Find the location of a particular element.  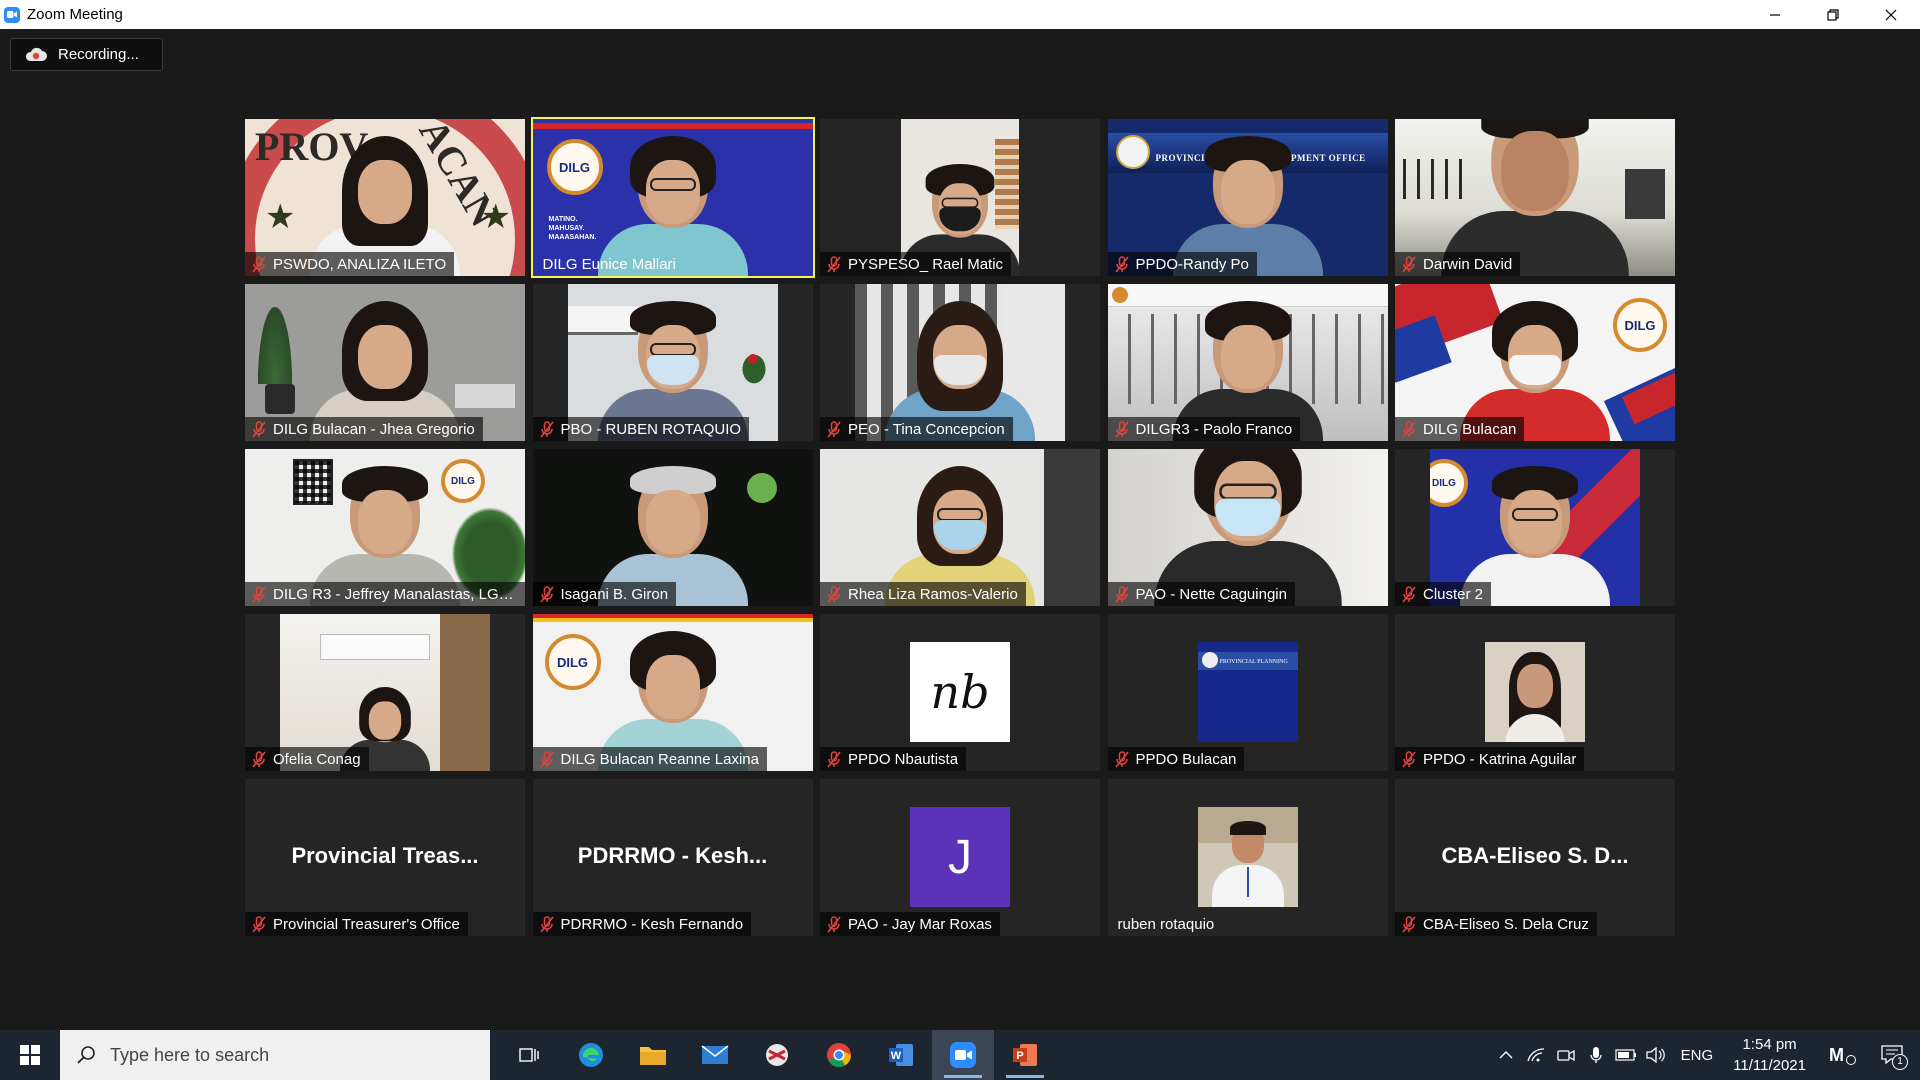

participant-name: DILG Bulacan is located at coordinates (1470, 429).